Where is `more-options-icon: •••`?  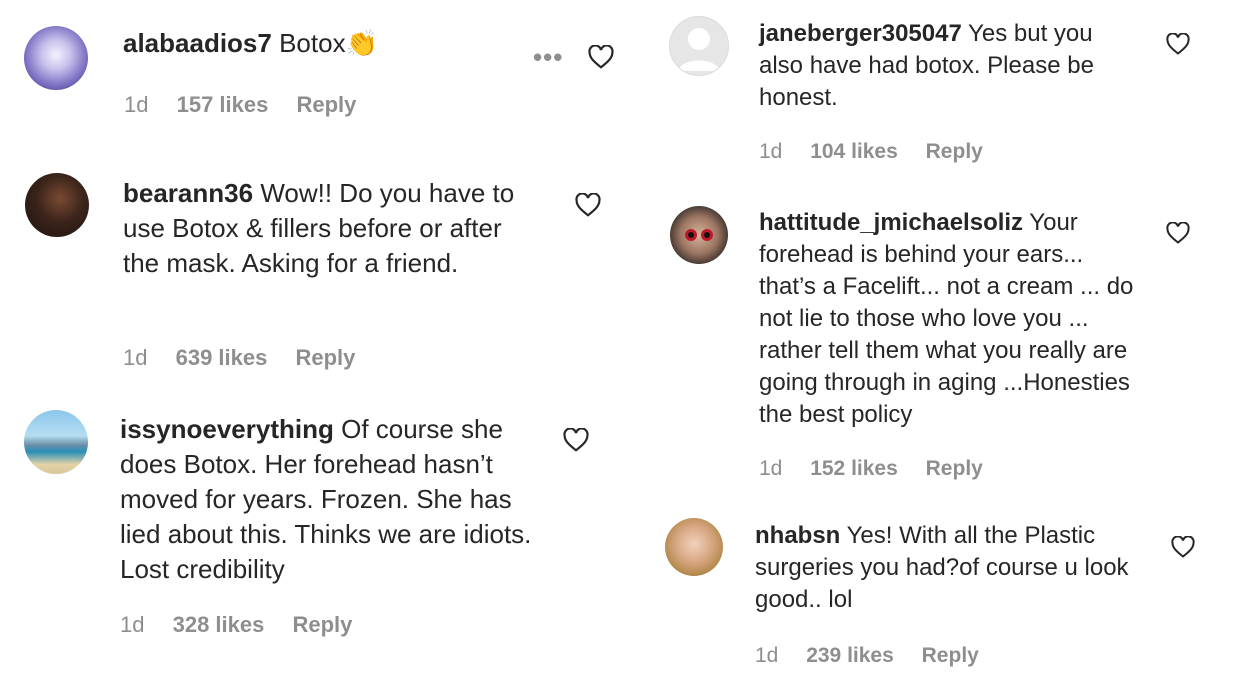 more-options-icon: ••• is located at coordinates (548, 57).